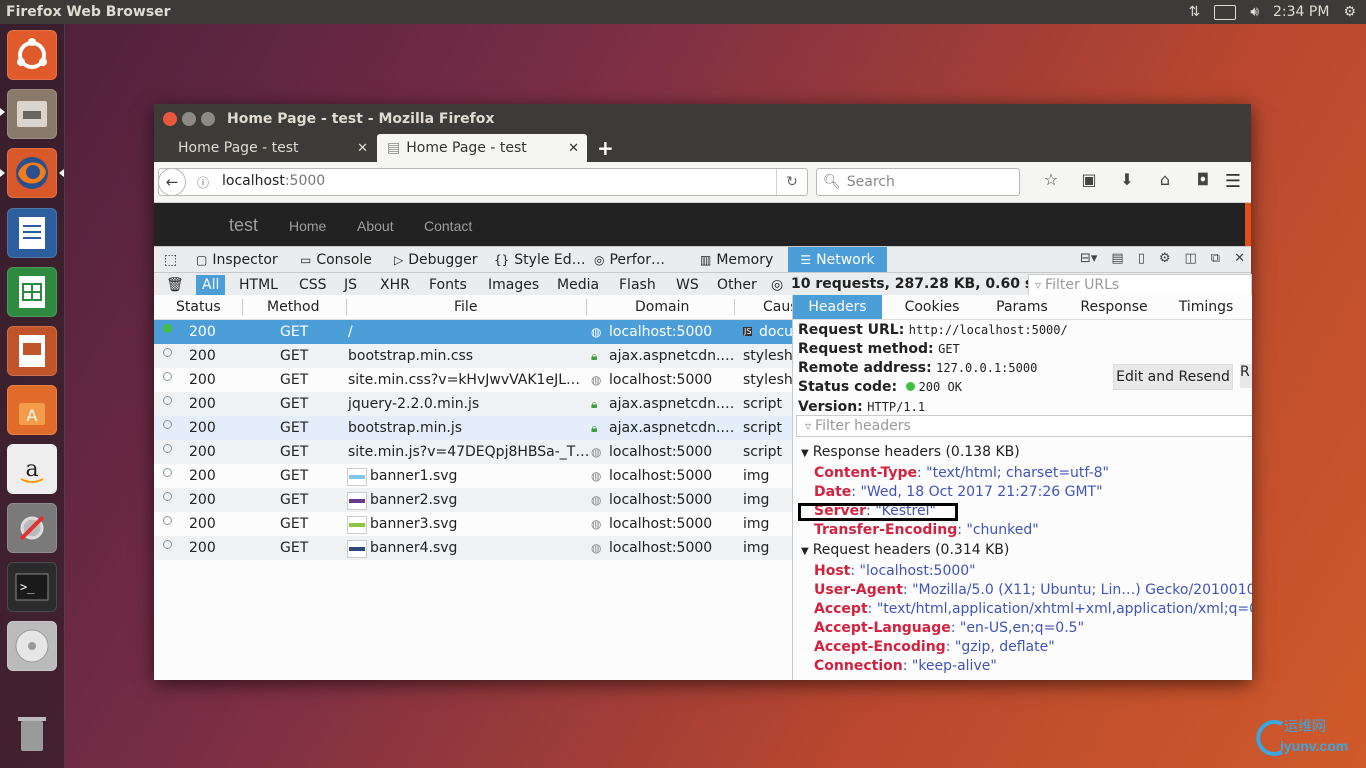 The image size is (1366, 768). Describe the element at coordinates (465, 307) in the screenshot. I see `col-file: File` at that location.